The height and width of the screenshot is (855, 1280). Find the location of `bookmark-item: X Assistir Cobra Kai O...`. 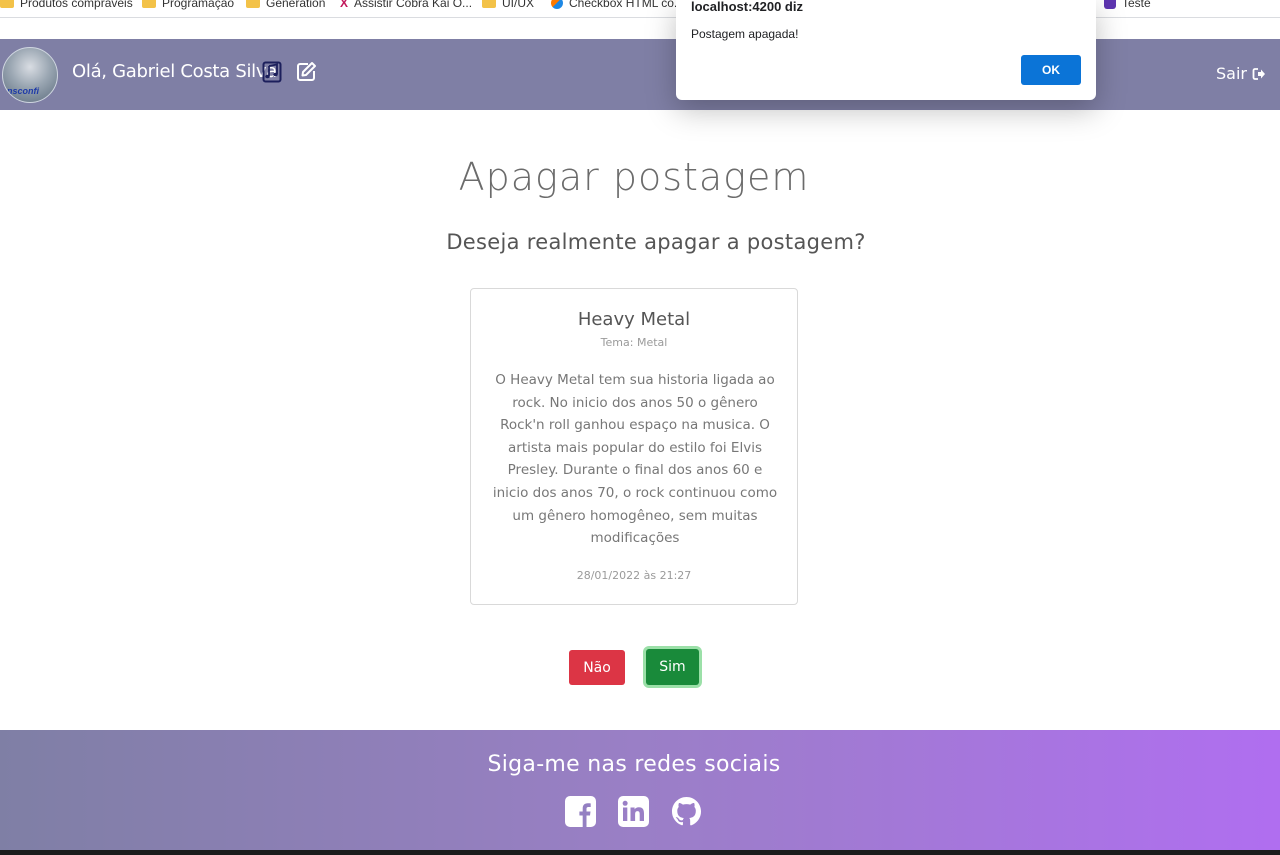

bookmark-item: X Assistir Cobra Kai O... is located at coordinates (406, 5).